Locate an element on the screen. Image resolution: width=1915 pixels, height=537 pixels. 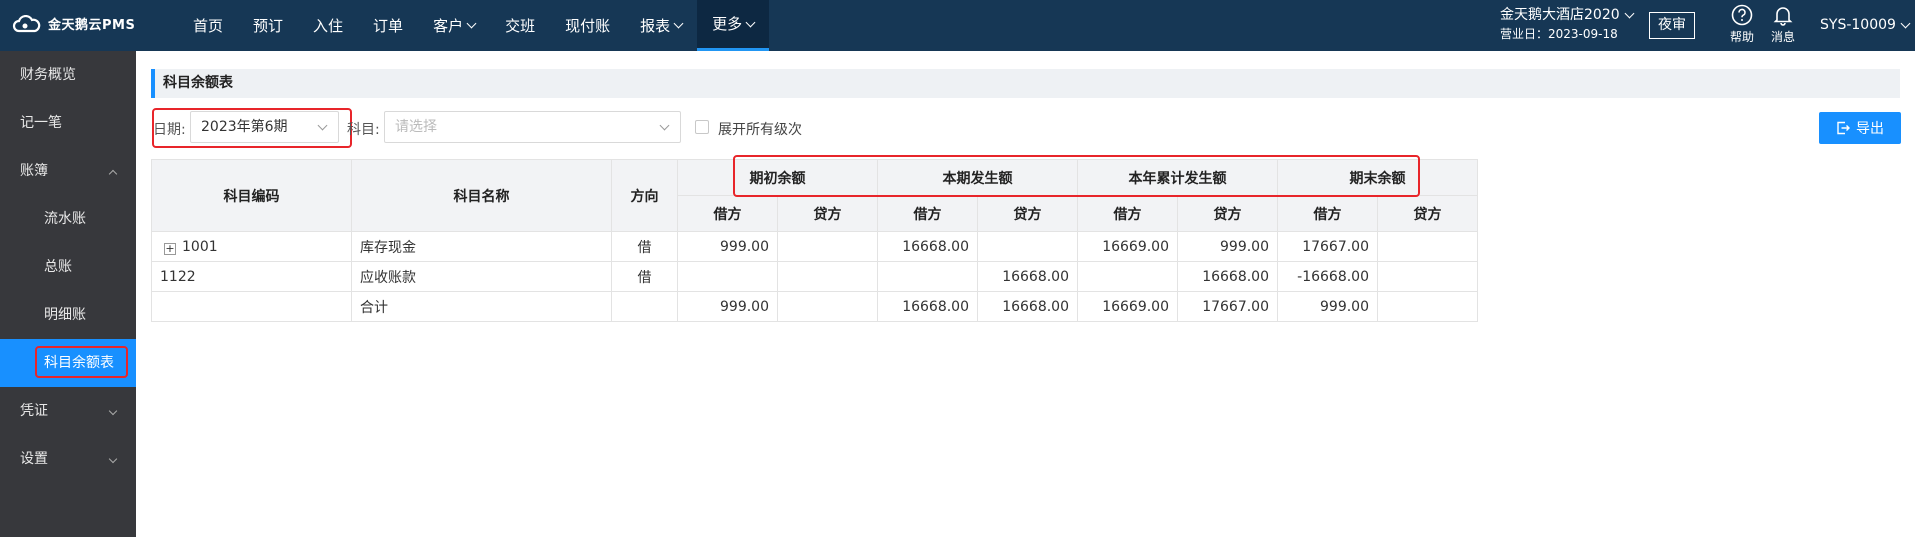
nav-orders: 订单 is located at coordinates (388, 25).